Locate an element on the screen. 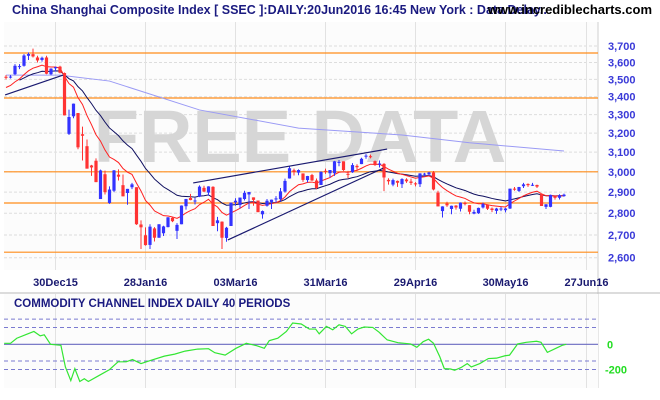 The height and width of the screenshot is (400, 660). cci-tick-label: -200 is located at coordinates (616, 371).